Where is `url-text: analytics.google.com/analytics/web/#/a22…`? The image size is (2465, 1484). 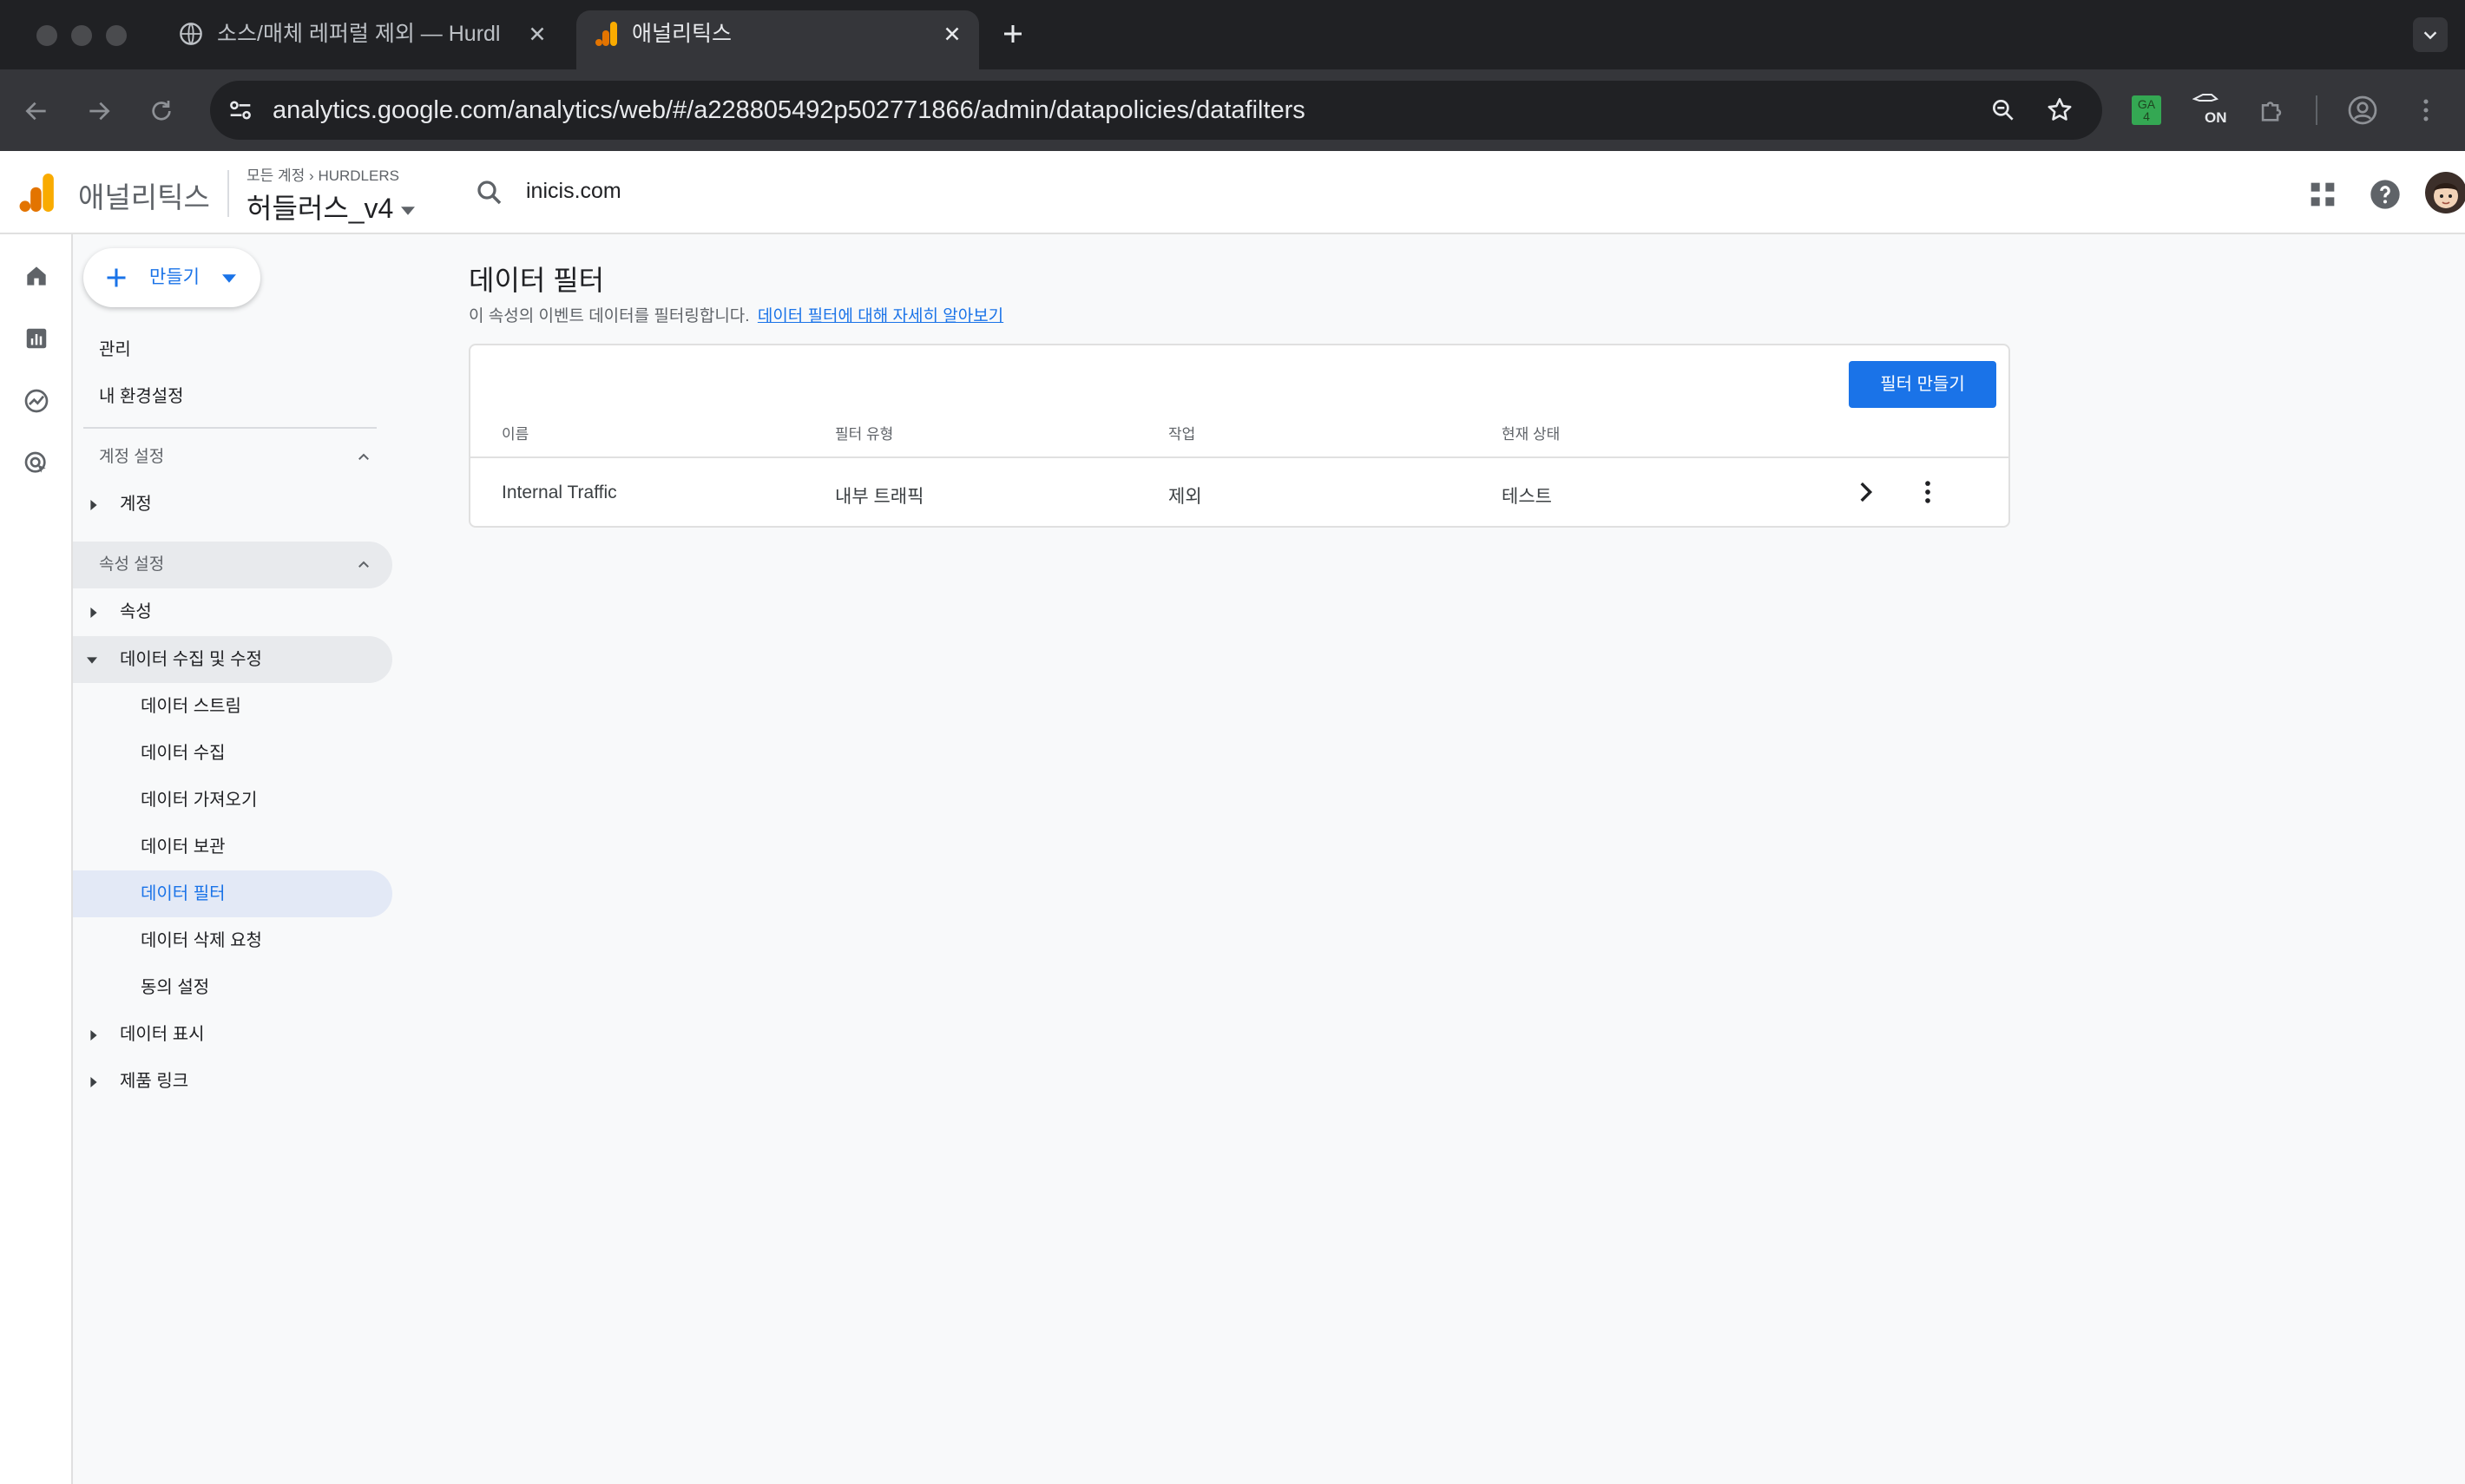
url-text: analytics.google.com/analytics/web/#/a22… is located at coordinates (789, 110).